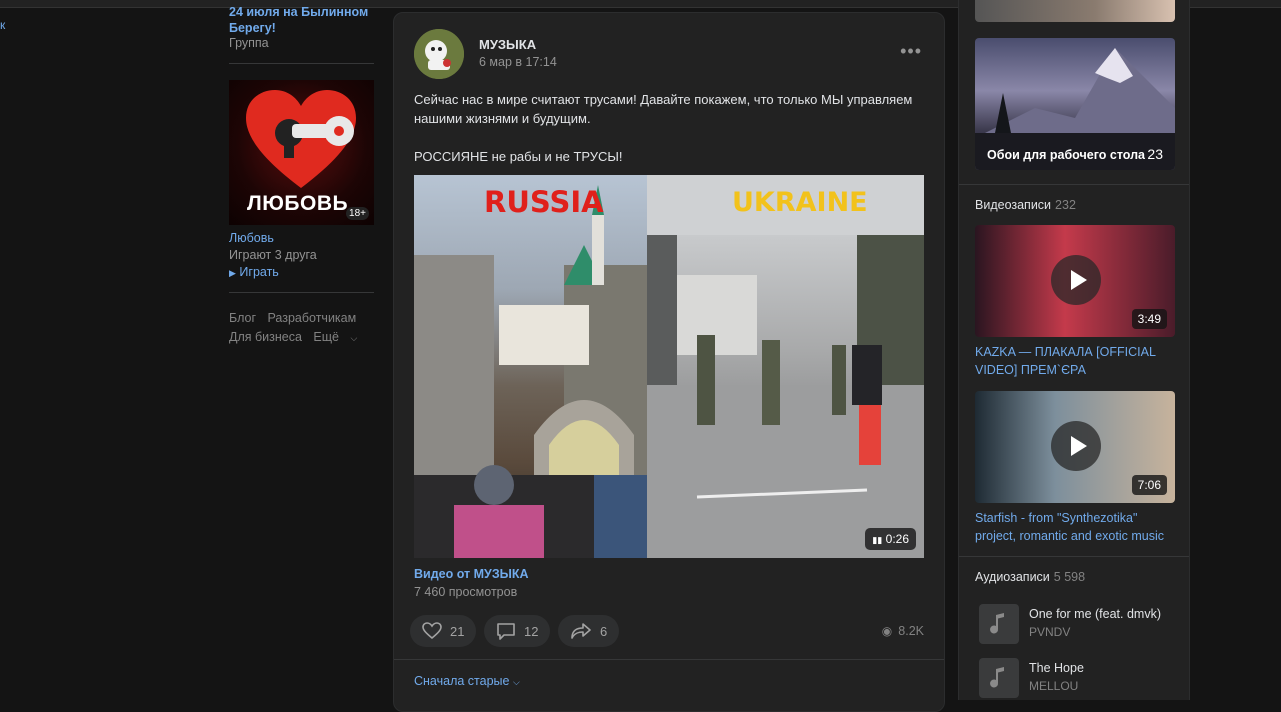  I want to click on like-count: 21, so click(457, 631).